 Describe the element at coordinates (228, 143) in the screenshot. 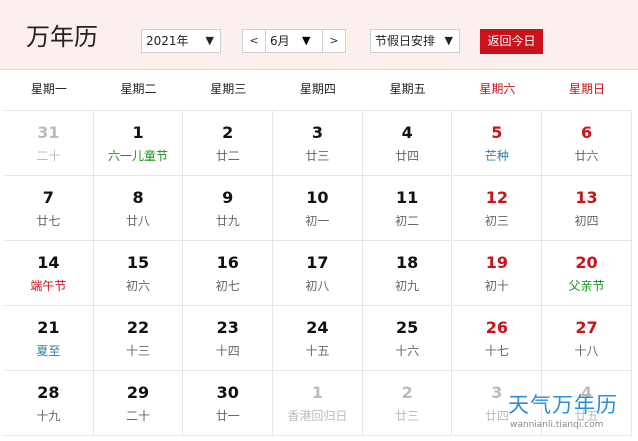

I see `calendar-day-cell: 2 廿二` at that location.